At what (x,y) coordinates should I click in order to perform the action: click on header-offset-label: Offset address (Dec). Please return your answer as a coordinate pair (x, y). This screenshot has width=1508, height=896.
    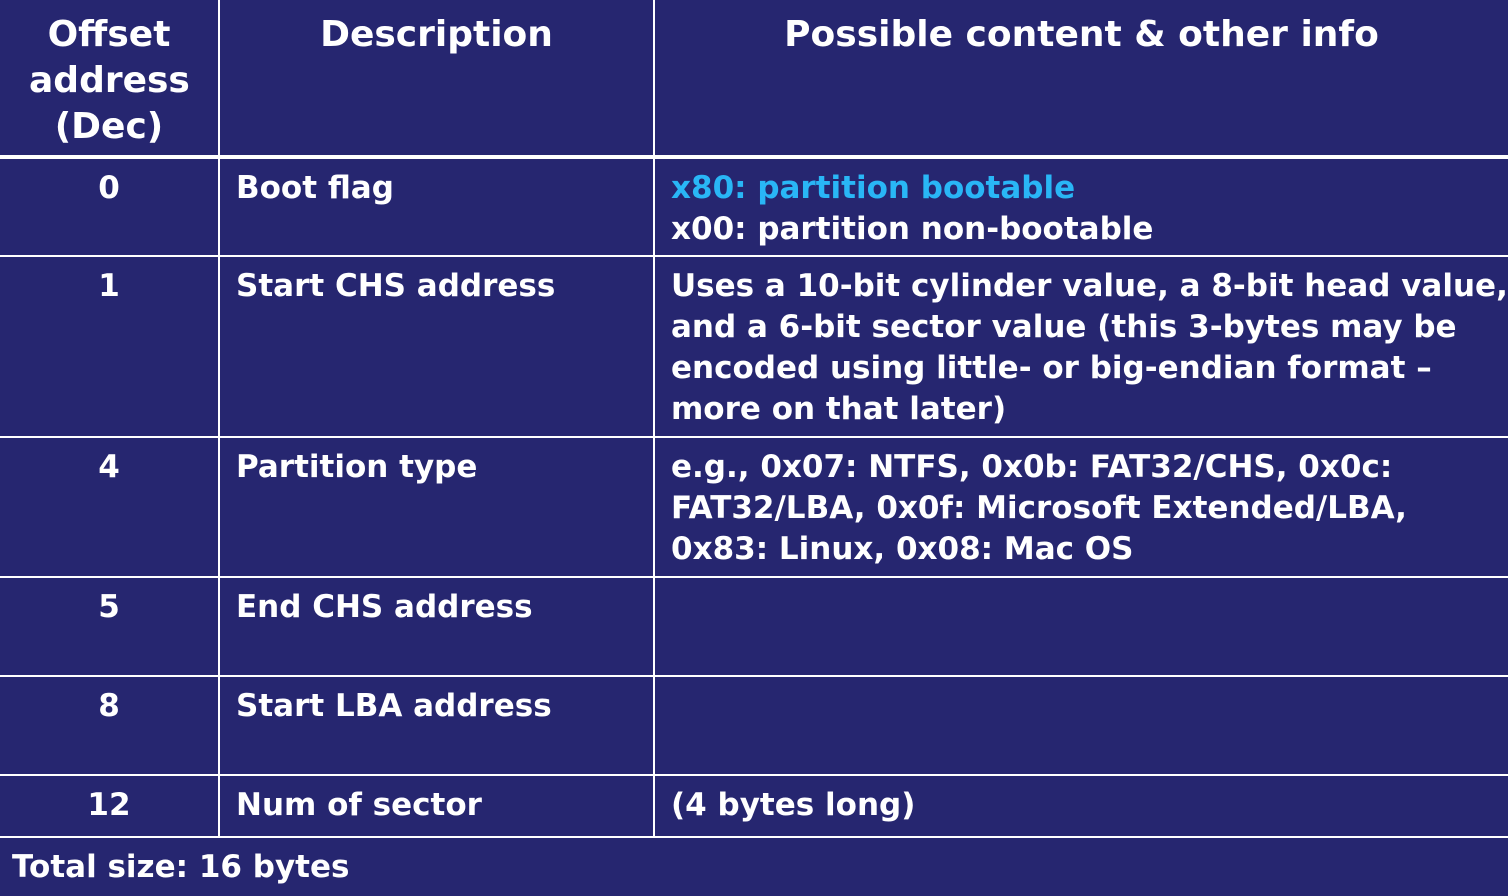
    Looking at the image, I should click on (109, 80).